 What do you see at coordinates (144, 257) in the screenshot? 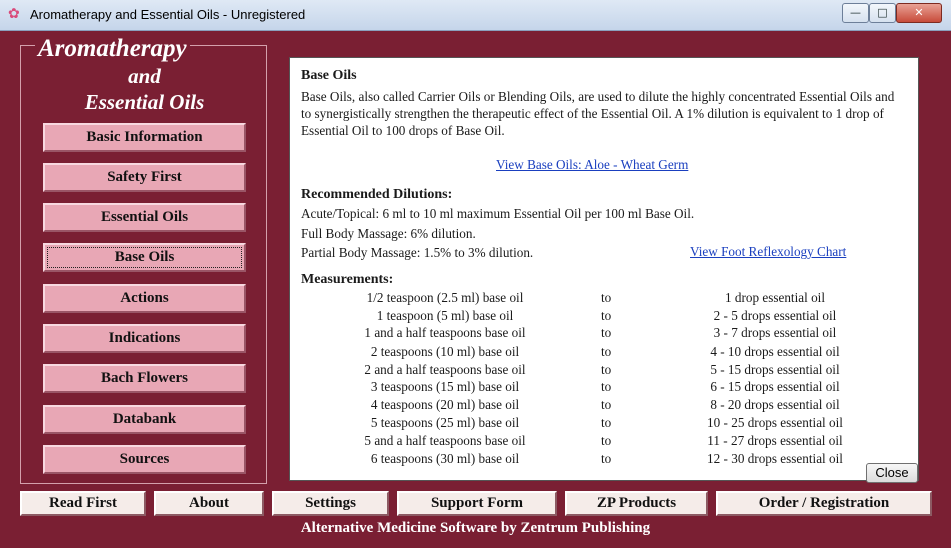
I see `nav-base-oils: Base Oils` at bounding box center [144, 257].